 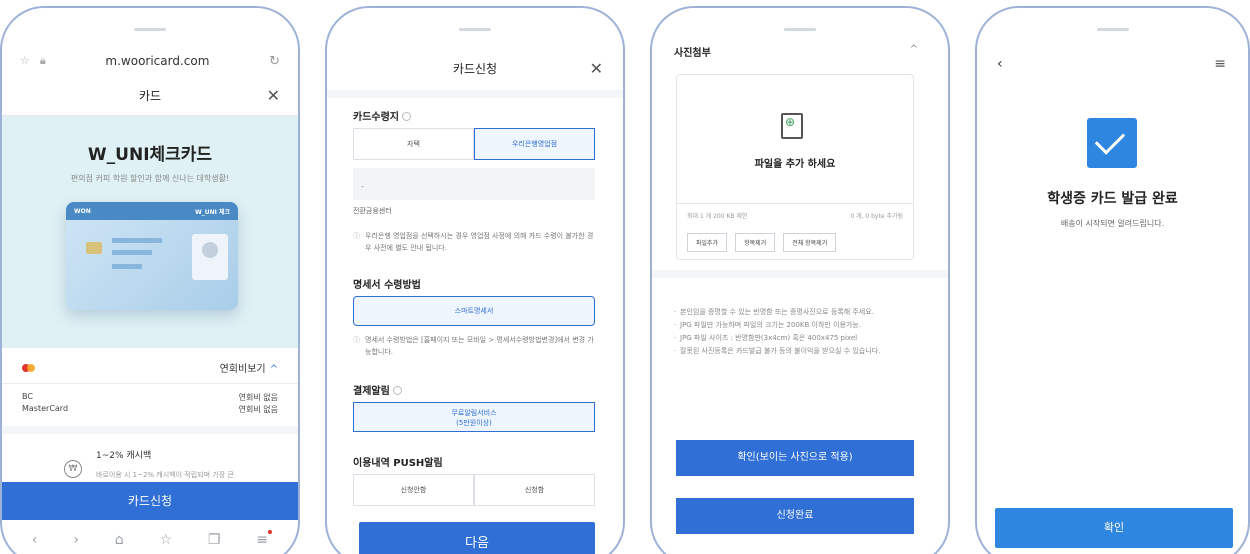 What do you see at coordinates (534, 490) in the screenshot?
I see `push-option-yes: 신청함` at bounding box center [534, 490].